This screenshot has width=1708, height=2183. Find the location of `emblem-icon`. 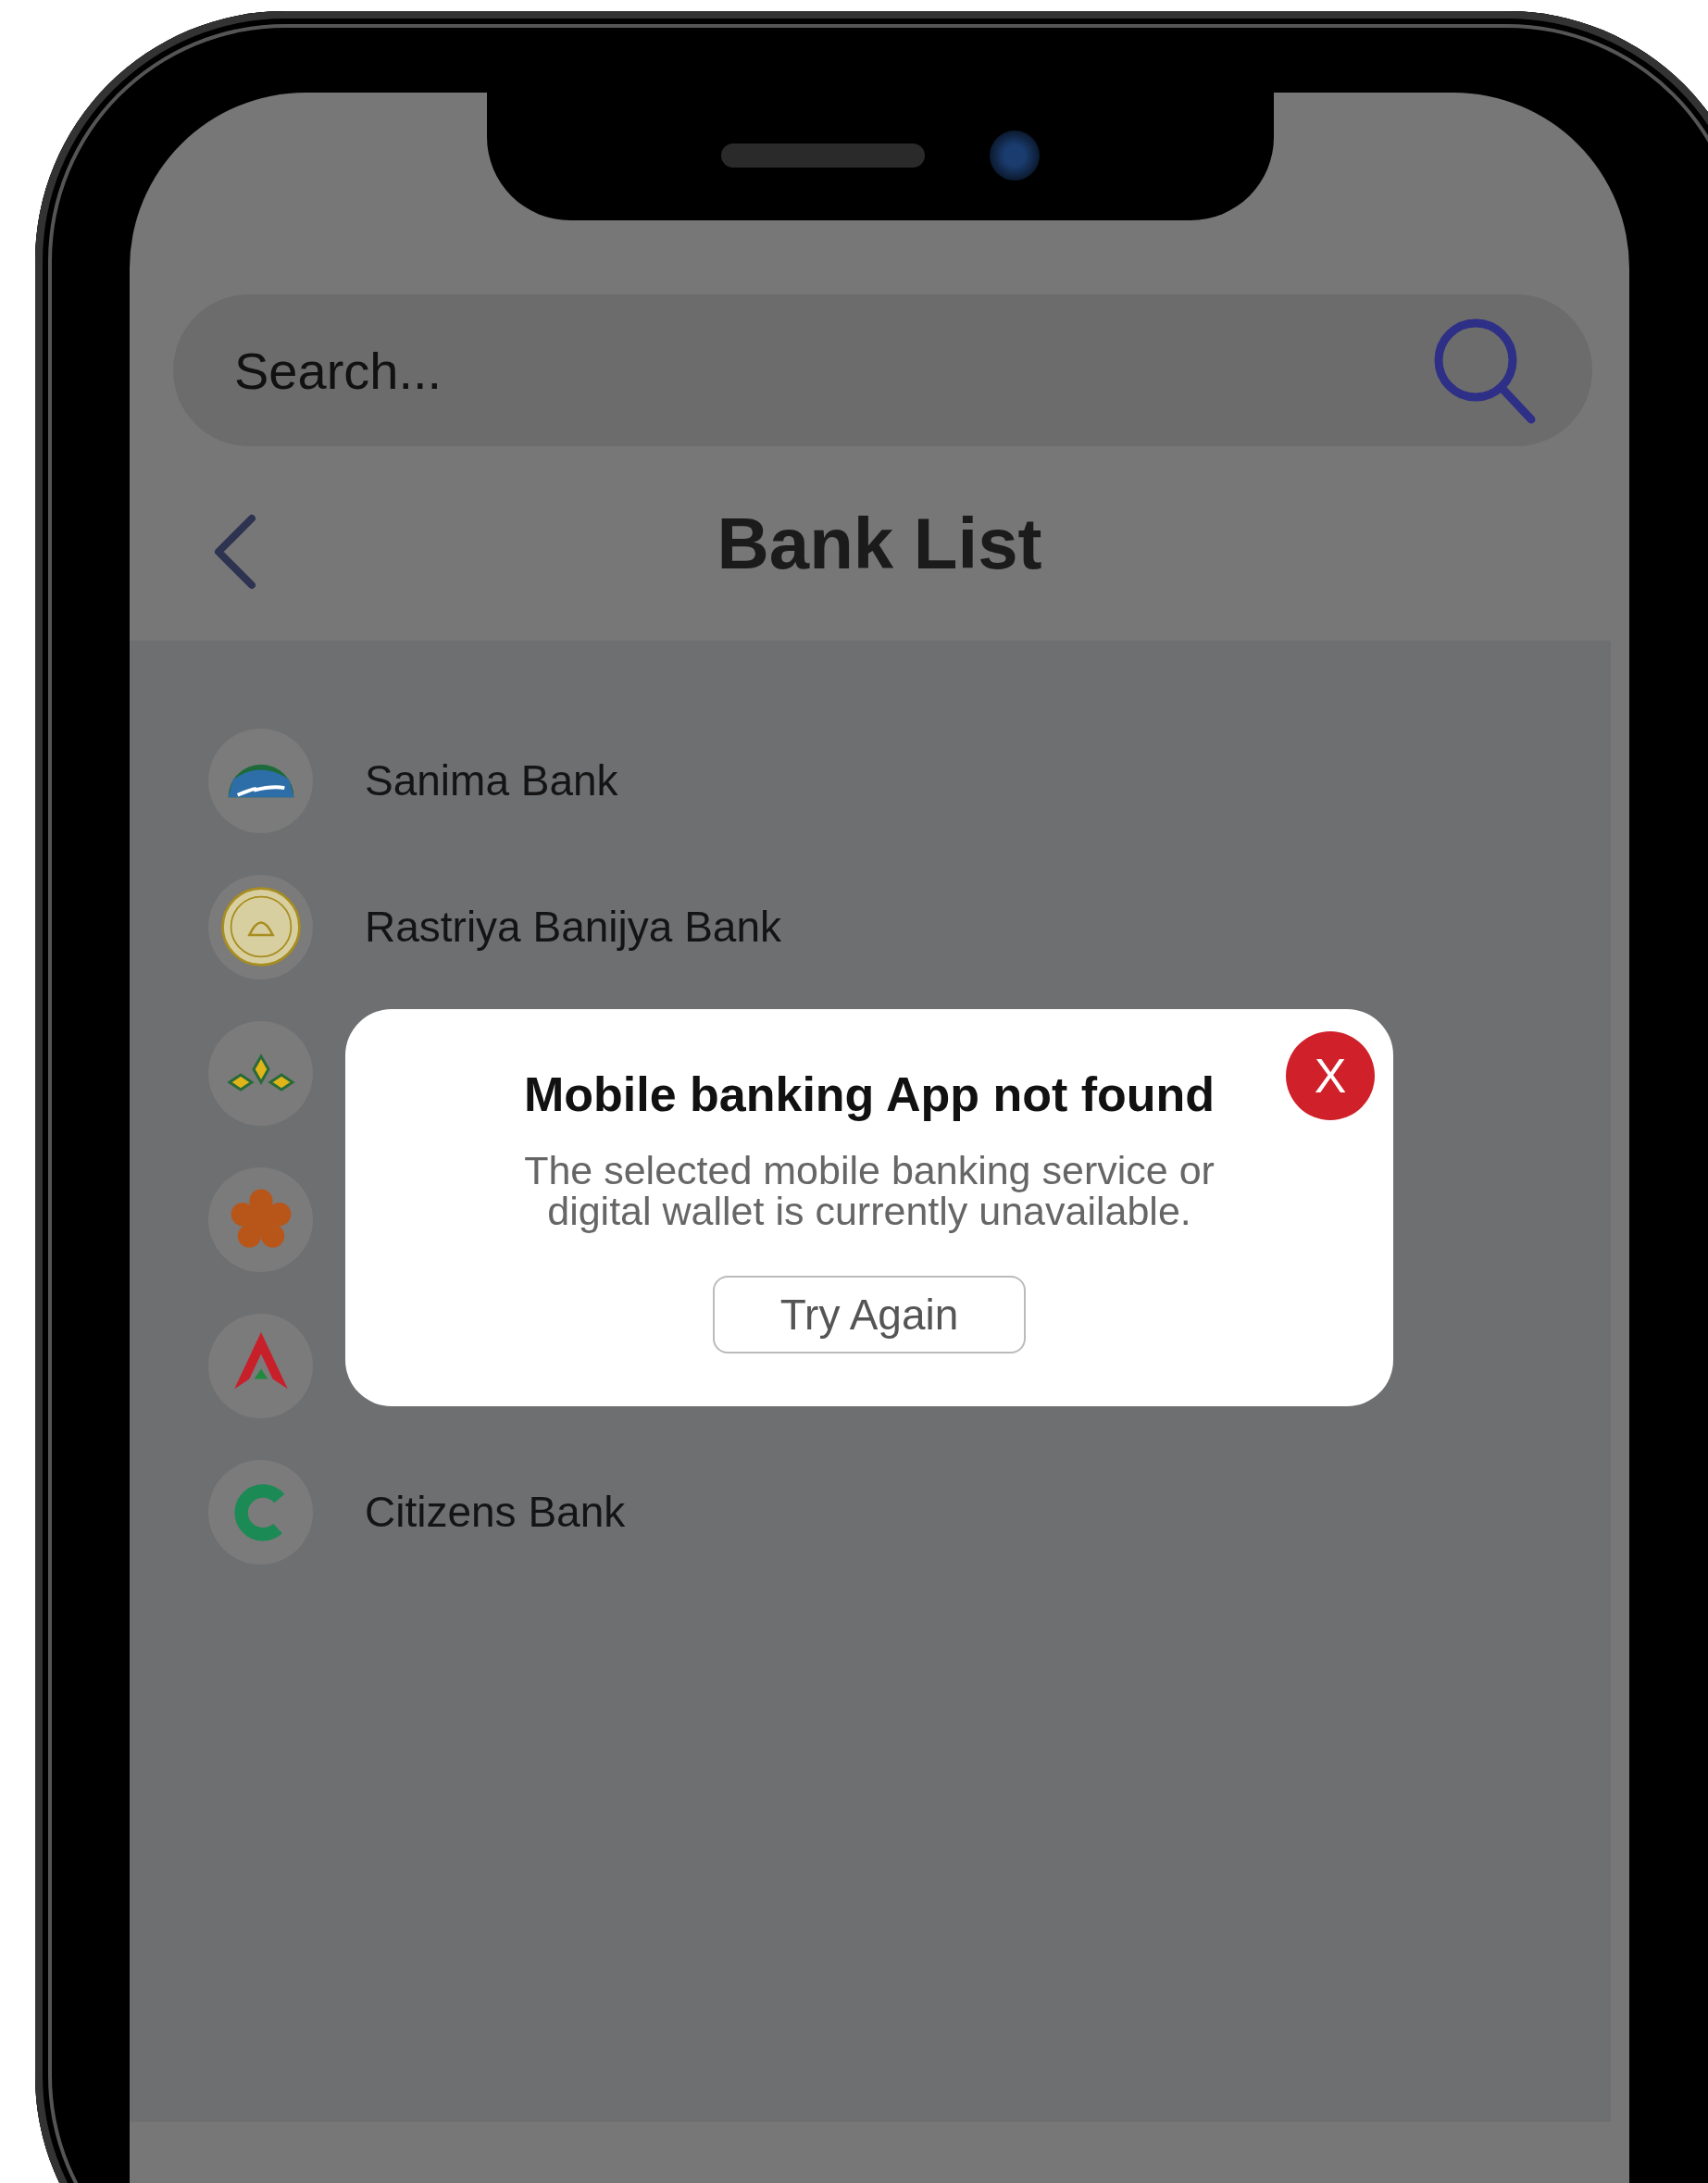

emblem-icon is located at coordinates (260, 926).